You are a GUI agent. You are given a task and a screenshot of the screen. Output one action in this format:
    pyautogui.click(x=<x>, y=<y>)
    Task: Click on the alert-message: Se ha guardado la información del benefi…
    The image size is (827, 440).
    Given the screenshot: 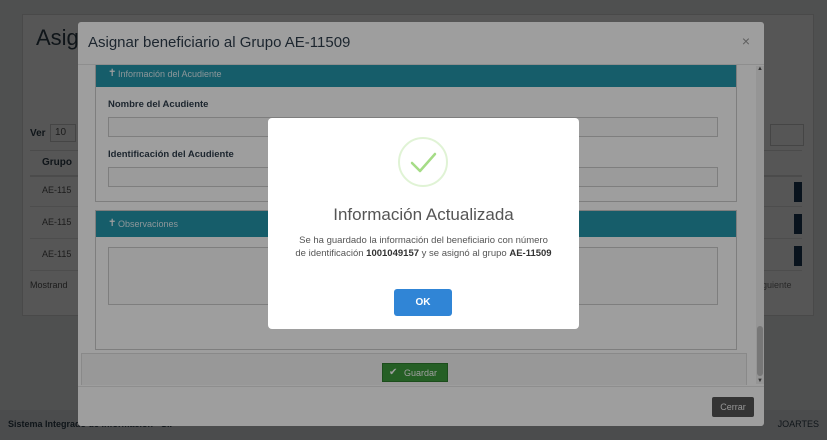 What is the action you would take?
    pyautogui.click(x=423, y=247)
    